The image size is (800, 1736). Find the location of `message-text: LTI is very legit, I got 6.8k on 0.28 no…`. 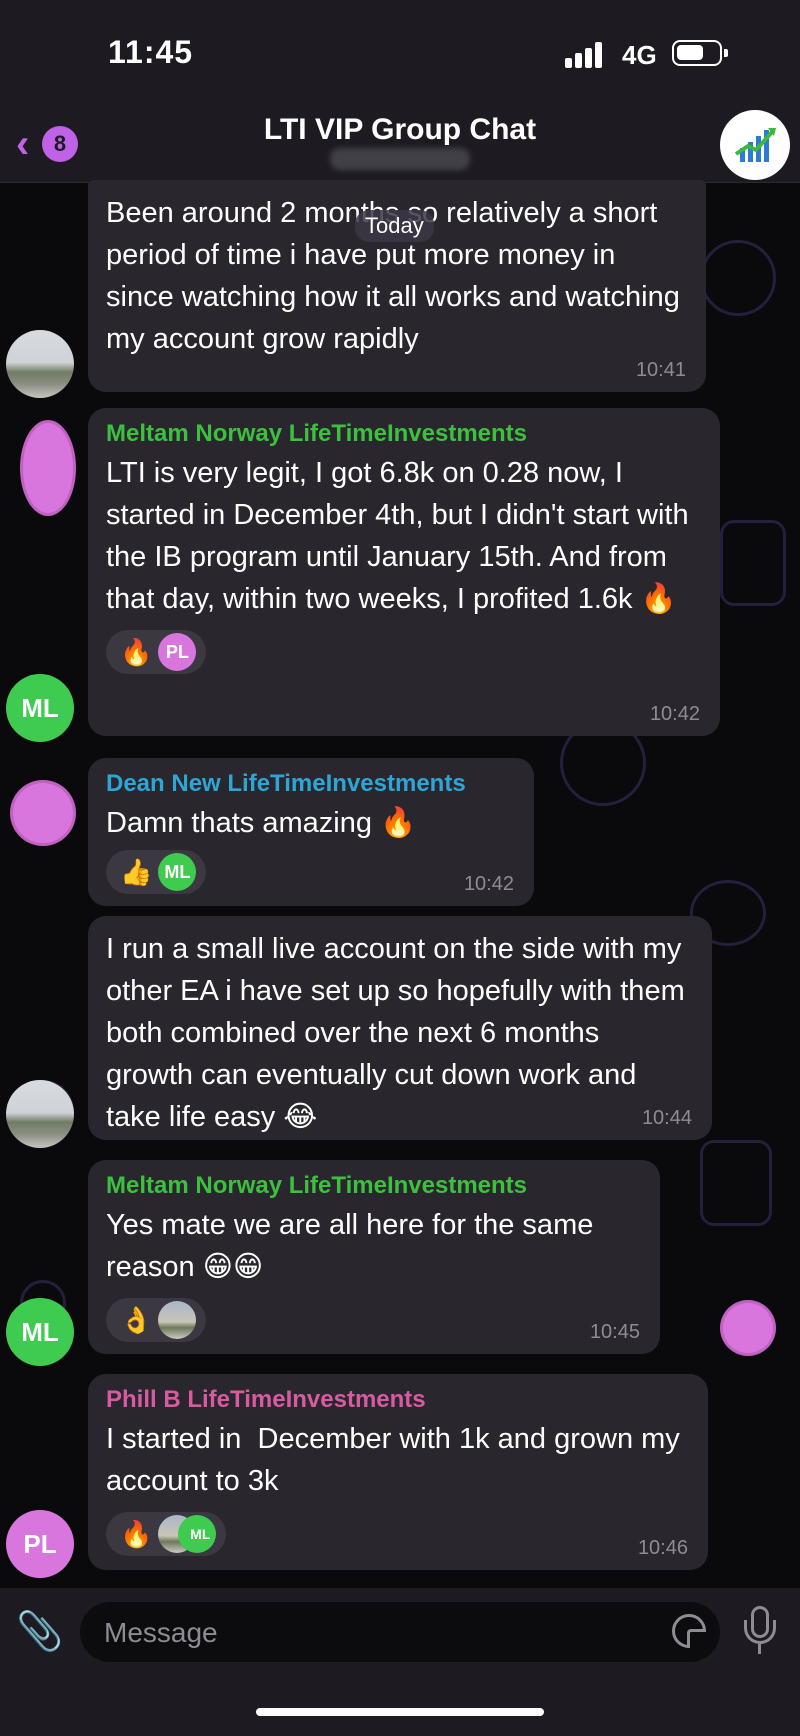

message-text: LTI is very legit, I got 6.8k on 0.28 no… is located at coordinates (401, 536).